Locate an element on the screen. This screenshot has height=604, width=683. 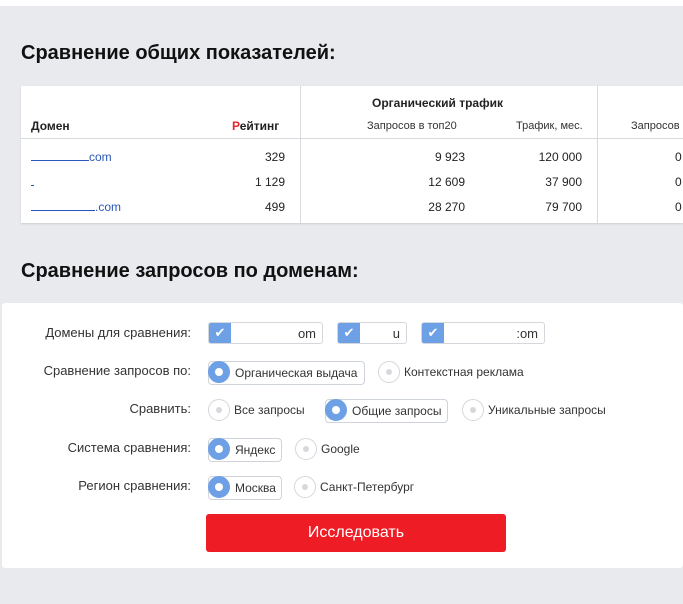
domain-checkbox-label: om is located at coordinates (306, 333).